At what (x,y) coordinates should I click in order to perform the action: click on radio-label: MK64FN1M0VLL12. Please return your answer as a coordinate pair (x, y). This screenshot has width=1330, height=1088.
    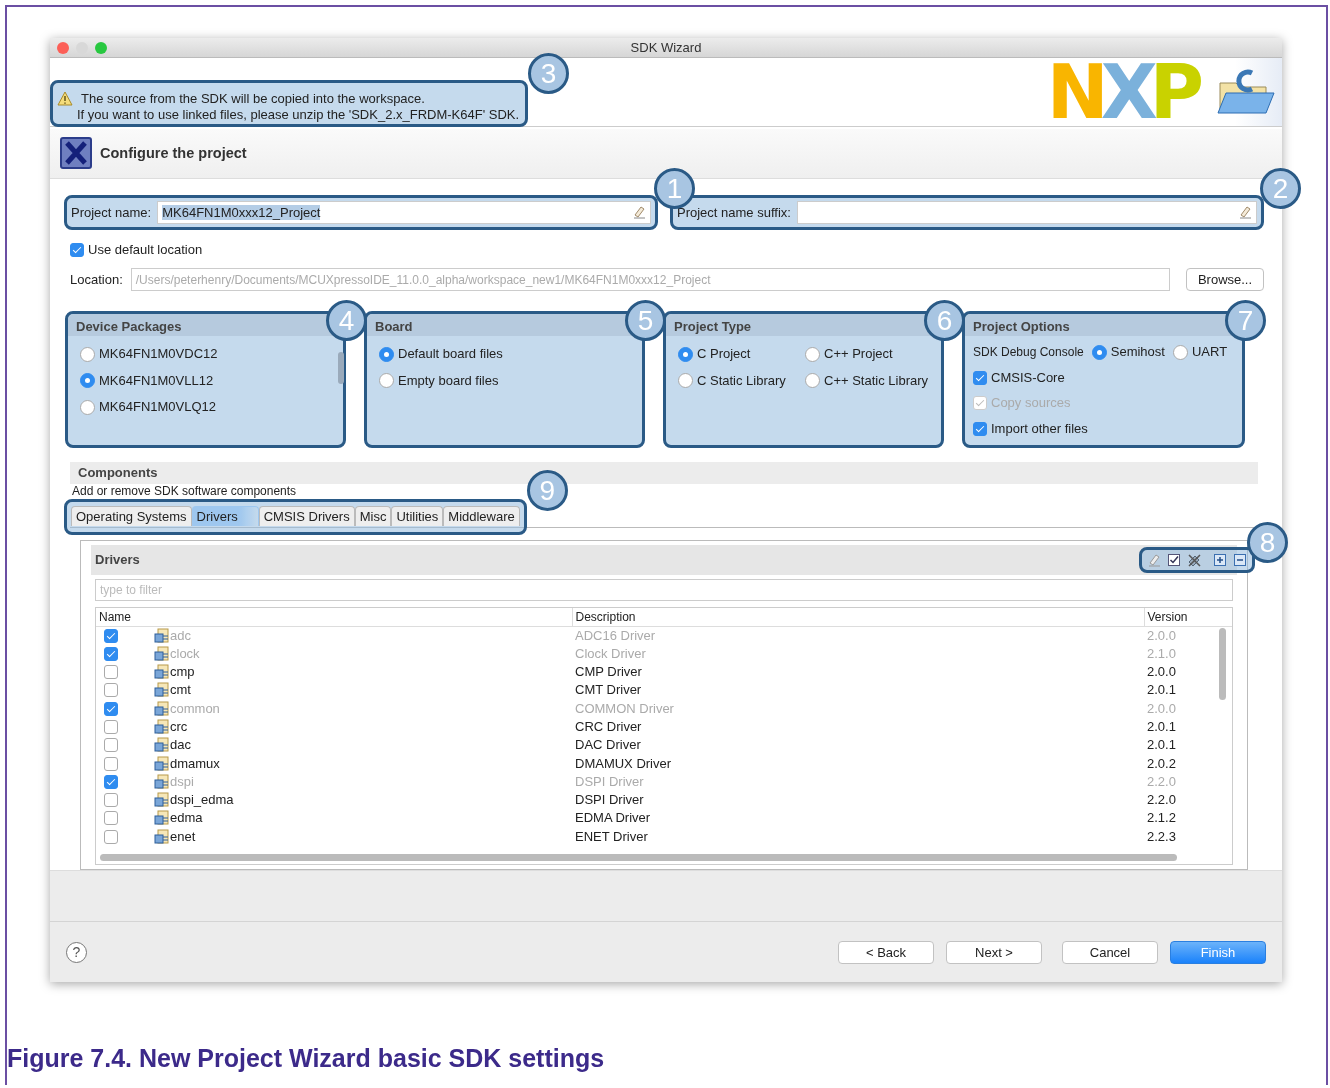
    Looking at the image, I should click on (156, 380).